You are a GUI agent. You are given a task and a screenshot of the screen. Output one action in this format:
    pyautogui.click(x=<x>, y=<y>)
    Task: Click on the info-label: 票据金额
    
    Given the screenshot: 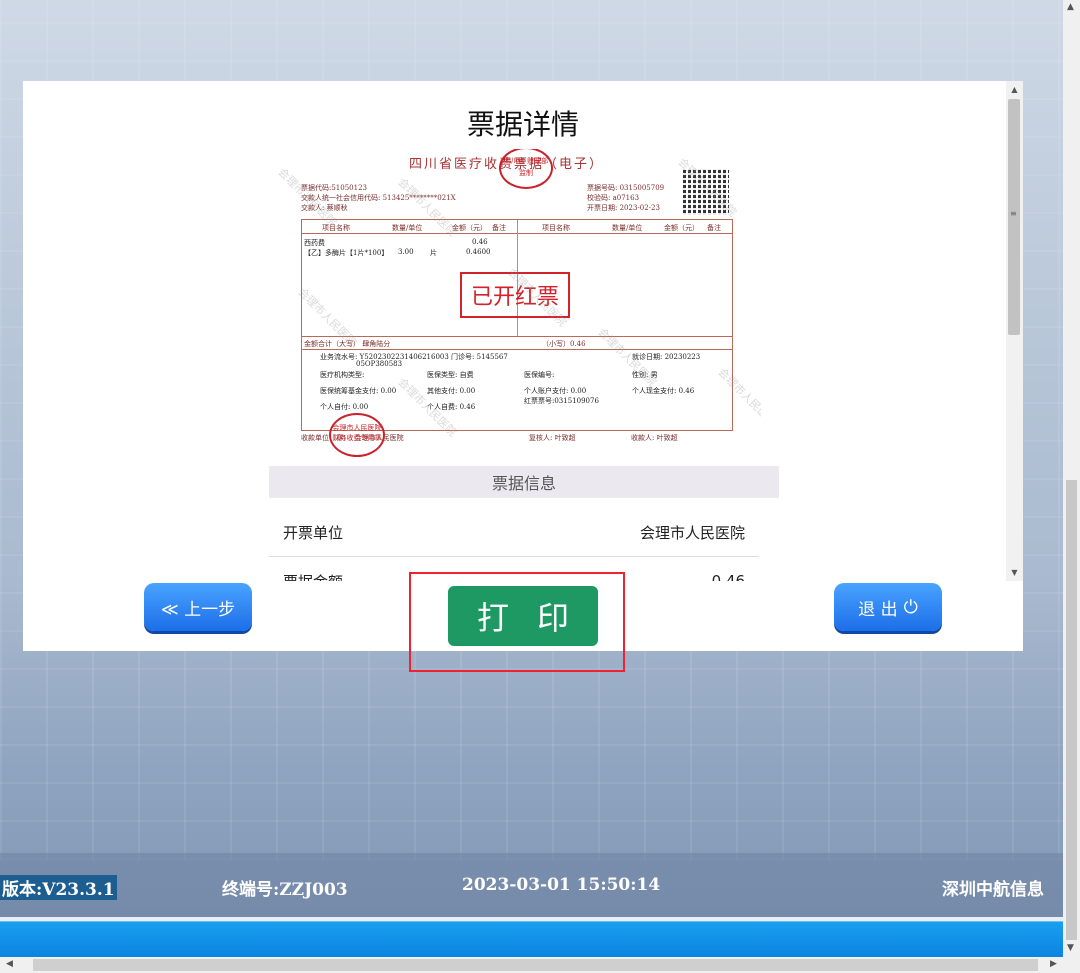 What is the action you would take?
    pyautogui.click(x=313, y=576)
    